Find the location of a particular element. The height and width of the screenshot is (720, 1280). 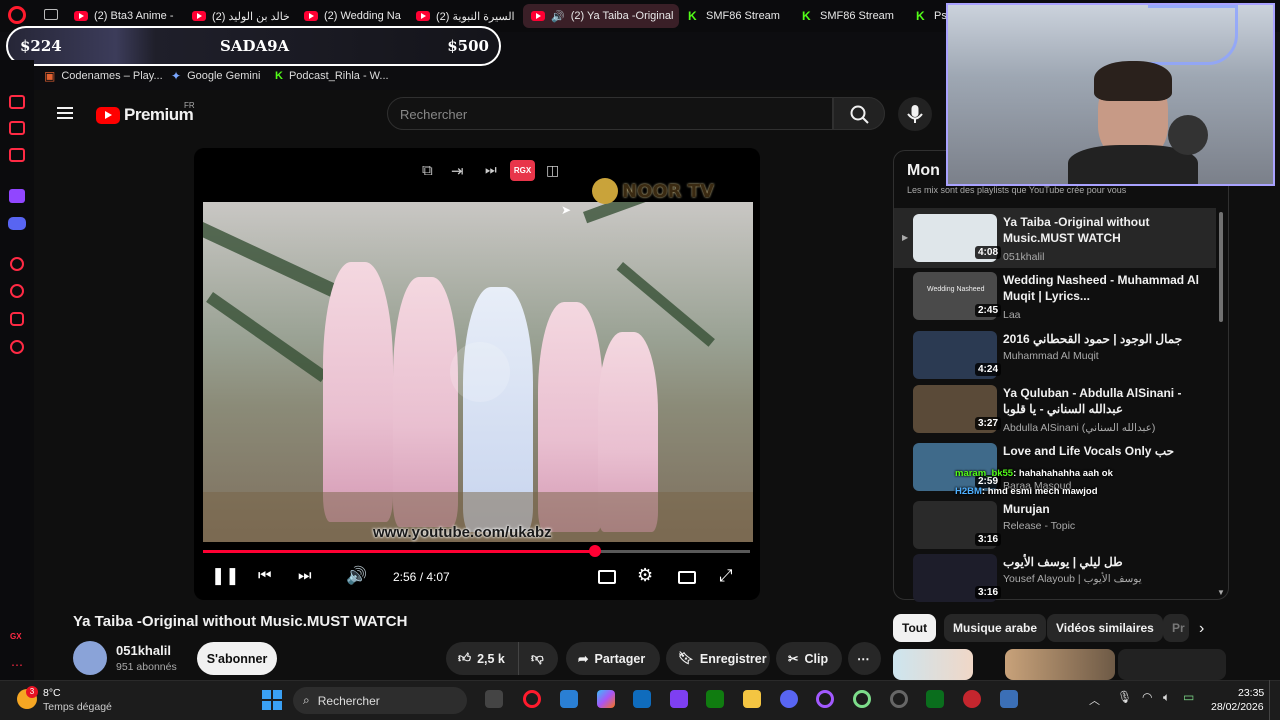

channel-name: 051khalil is located at coordinates (143, 650).